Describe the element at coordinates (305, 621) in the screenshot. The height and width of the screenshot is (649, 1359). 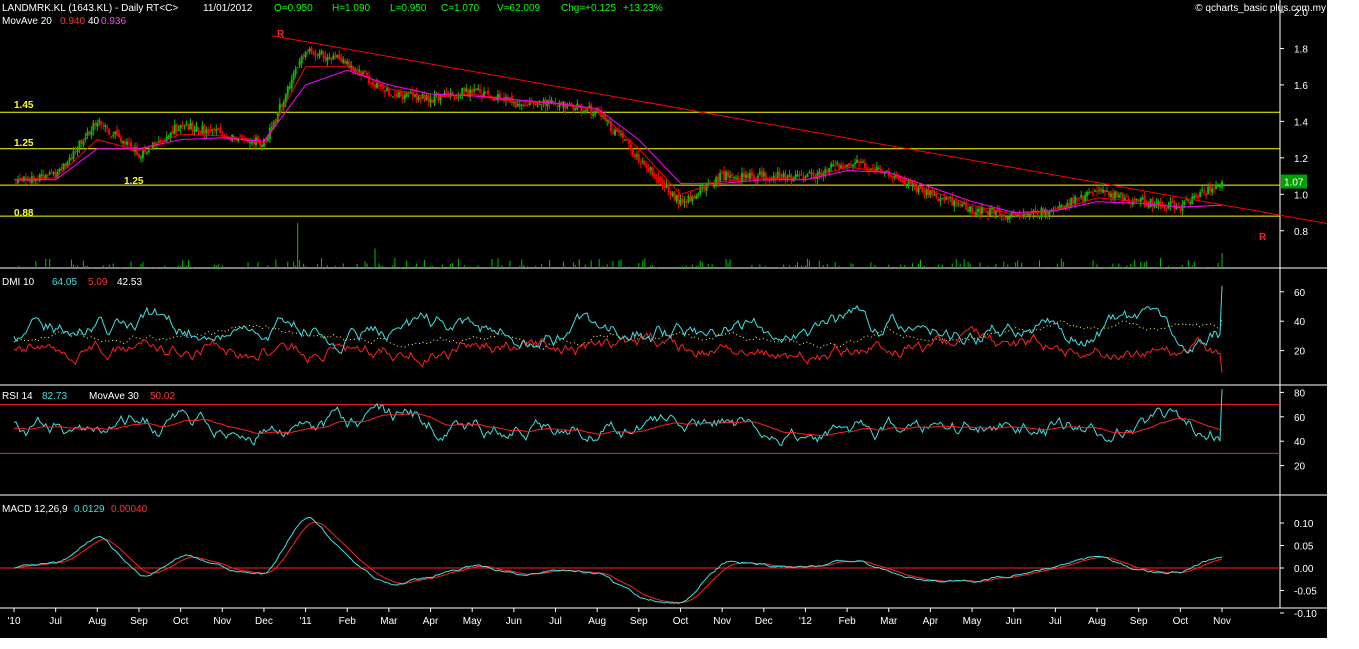
I see `x-tick-label: '11` at that location.